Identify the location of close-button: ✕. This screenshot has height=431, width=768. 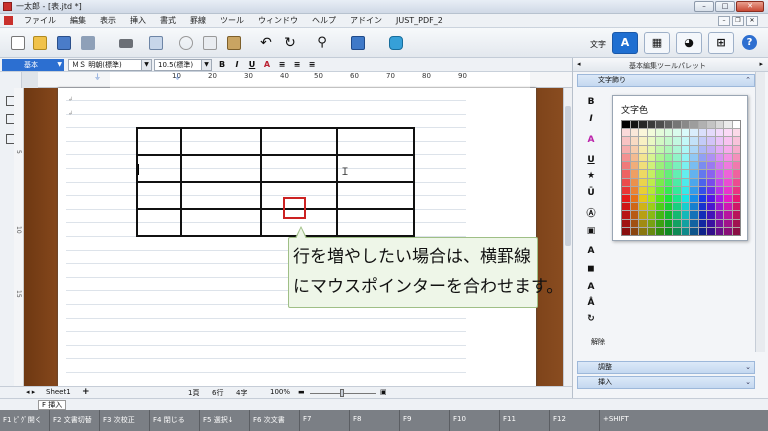
(750, 6).